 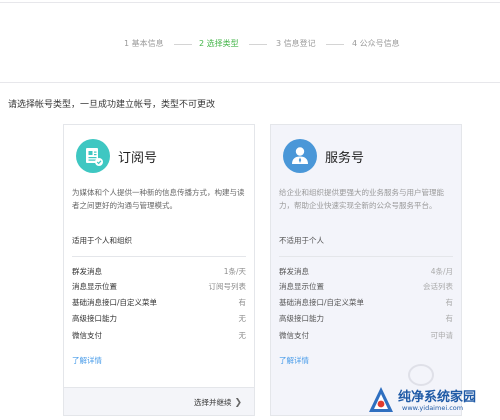 I want to click on select-and-continue-label: 选择并继续, so click(x=212, y=402).